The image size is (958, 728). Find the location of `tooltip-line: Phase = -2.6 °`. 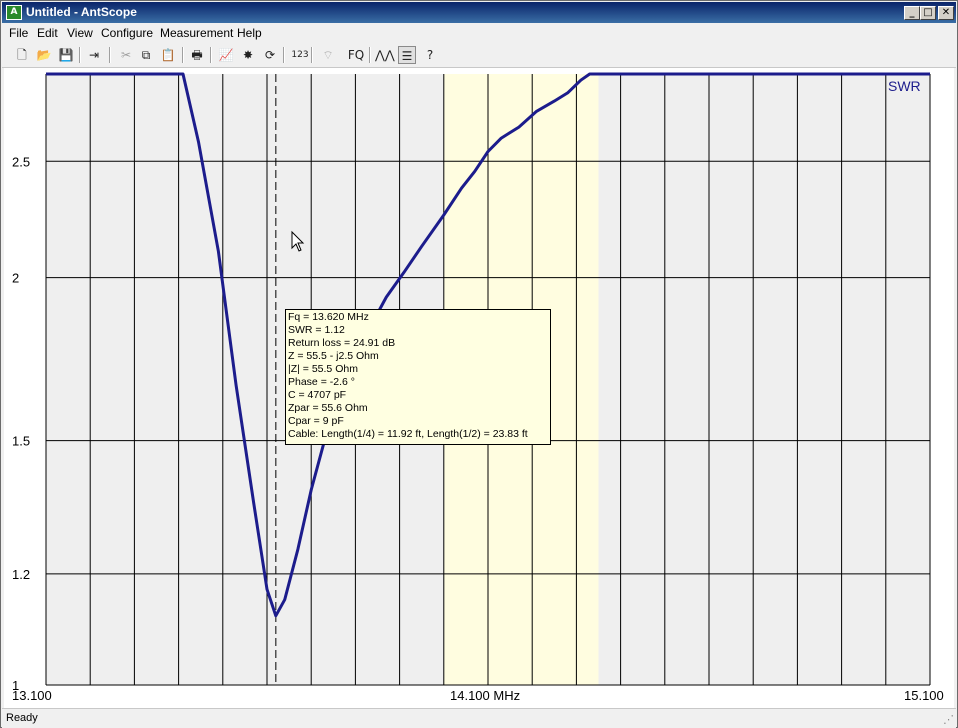

tooltip-line: Phase = -2.6 ° is located at coordinates (321, 382).